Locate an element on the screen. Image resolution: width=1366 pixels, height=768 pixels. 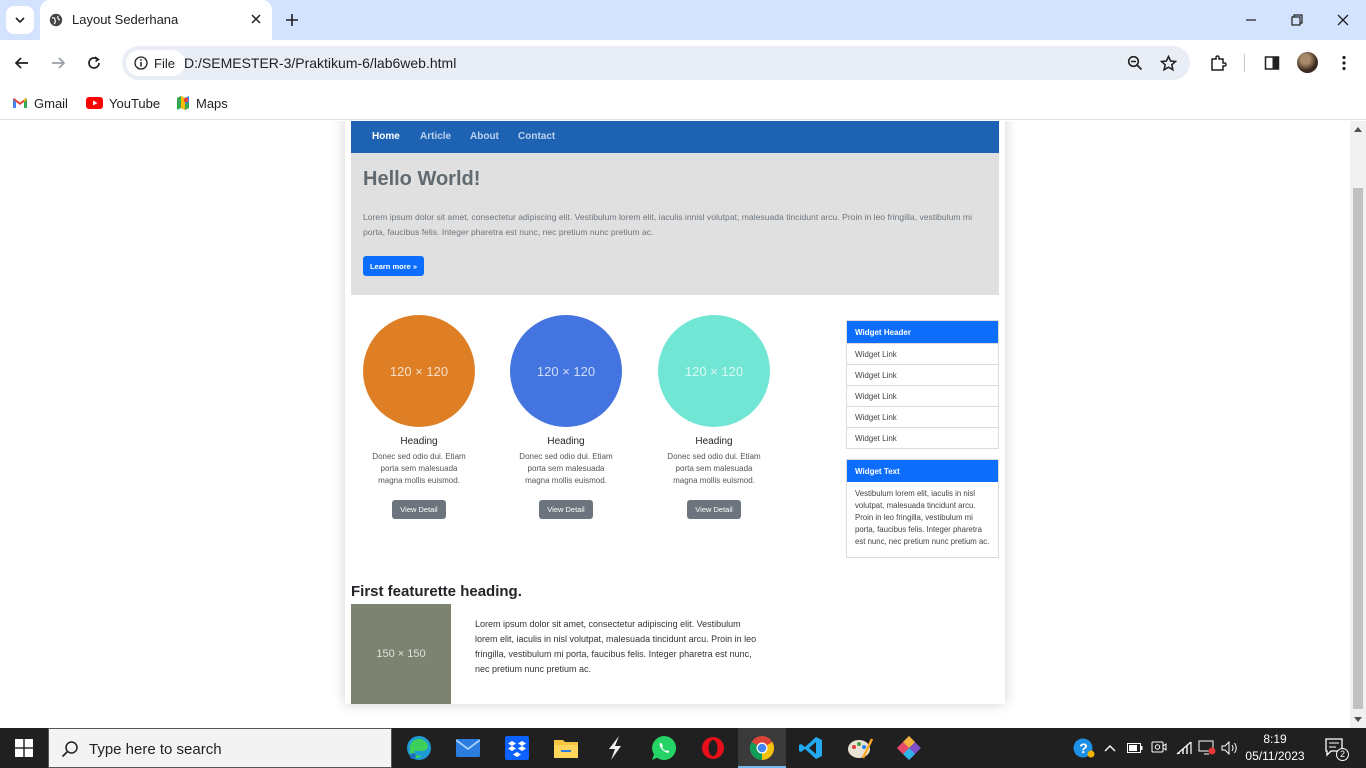
bookmark-gmail: Gmail is located at coordinates (40, 103).